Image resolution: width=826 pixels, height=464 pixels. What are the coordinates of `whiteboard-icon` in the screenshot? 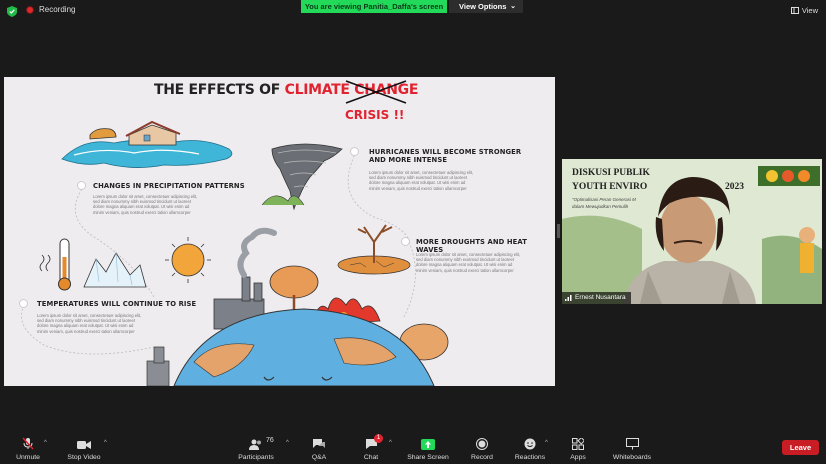 It's located at (632, 444).